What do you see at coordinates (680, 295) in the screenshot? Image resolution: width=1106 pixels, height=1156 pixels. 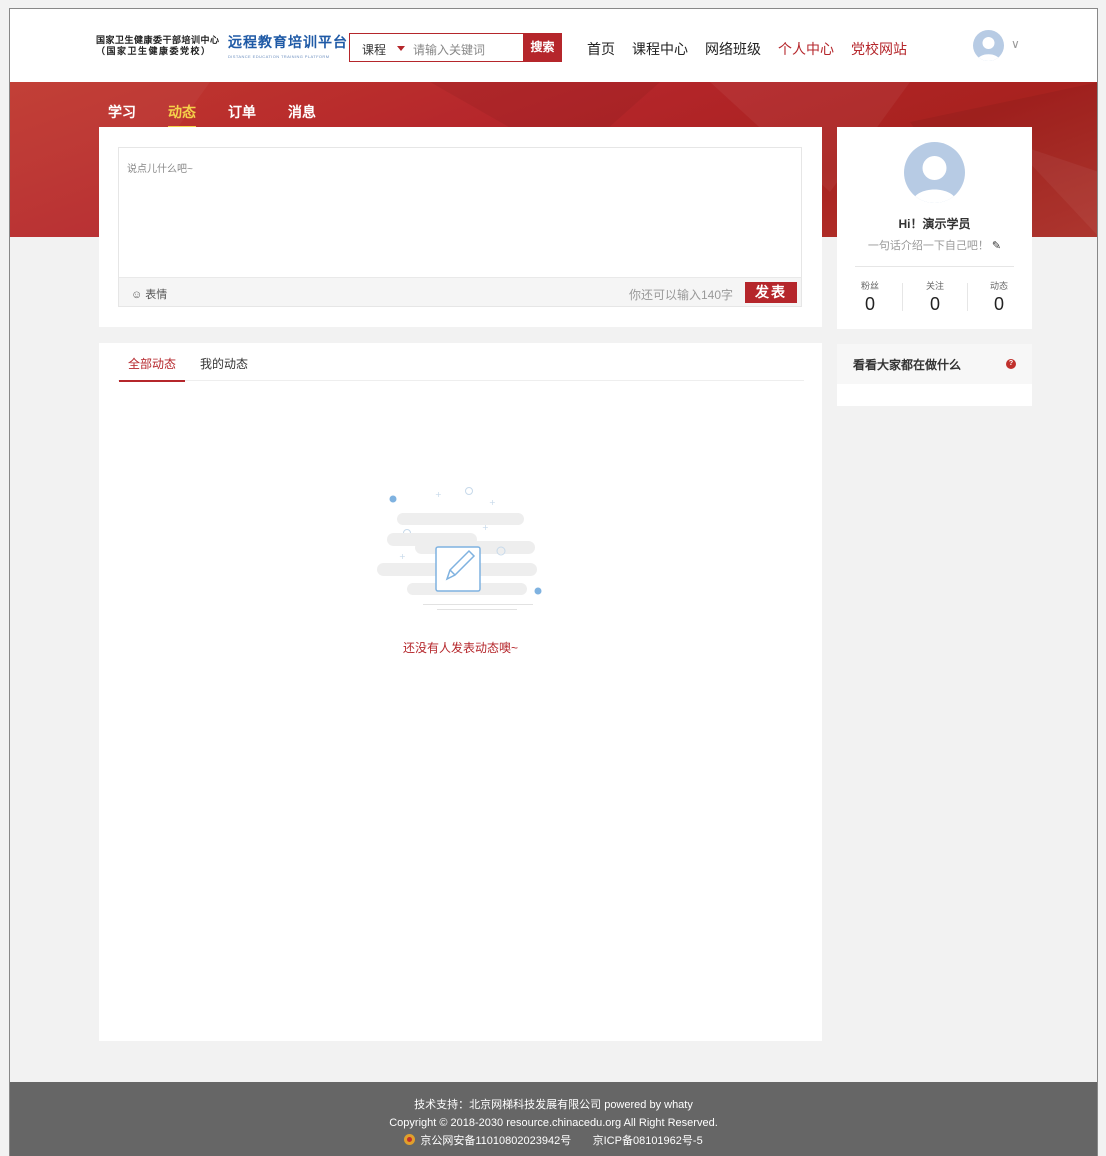 I see `char-counter: 你还可以输入140字` at bounding box center [680, 295].